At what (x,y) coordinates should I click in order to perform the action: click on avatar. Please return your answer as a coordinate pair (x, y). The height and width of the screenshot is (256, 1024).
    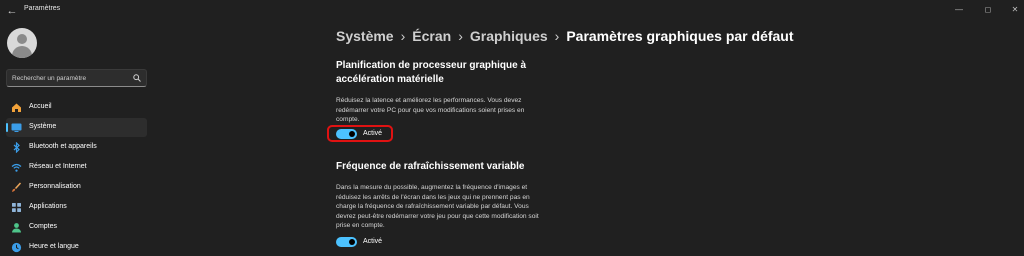
    Looking at the image, I should click on (22, 43).